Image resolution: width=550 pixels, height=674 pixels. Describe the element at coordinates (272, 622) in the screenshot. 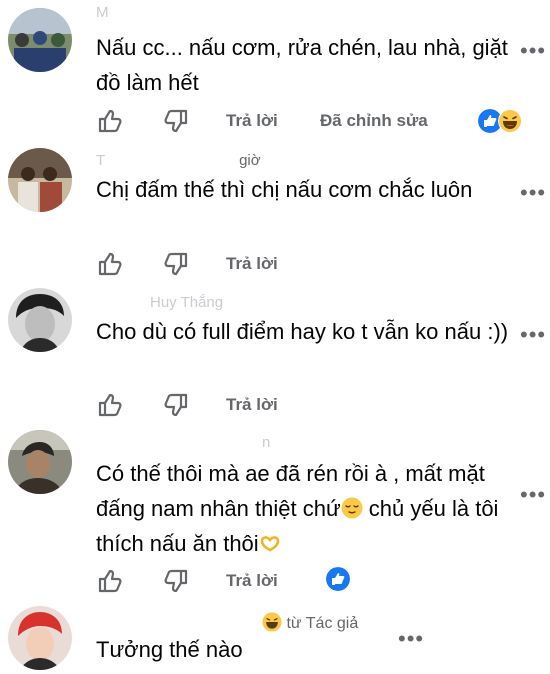

I see `haha-emoji-icon` at that location.